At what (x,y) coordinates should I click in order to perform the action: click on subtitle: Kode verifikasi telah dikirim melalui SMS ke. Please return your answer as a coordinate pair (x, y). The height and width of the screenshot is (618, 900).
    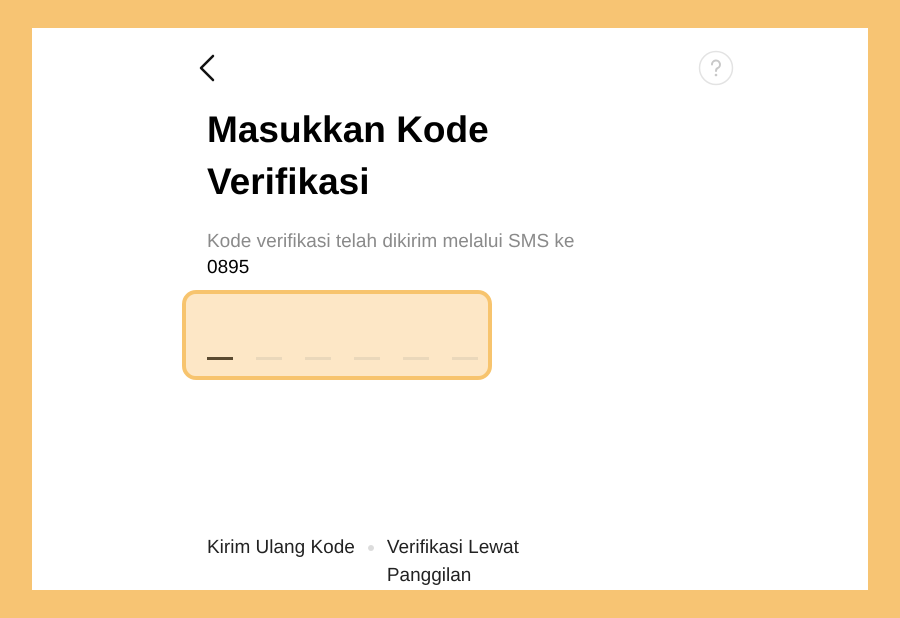
    Looking at the image, I should click on (391, 242).